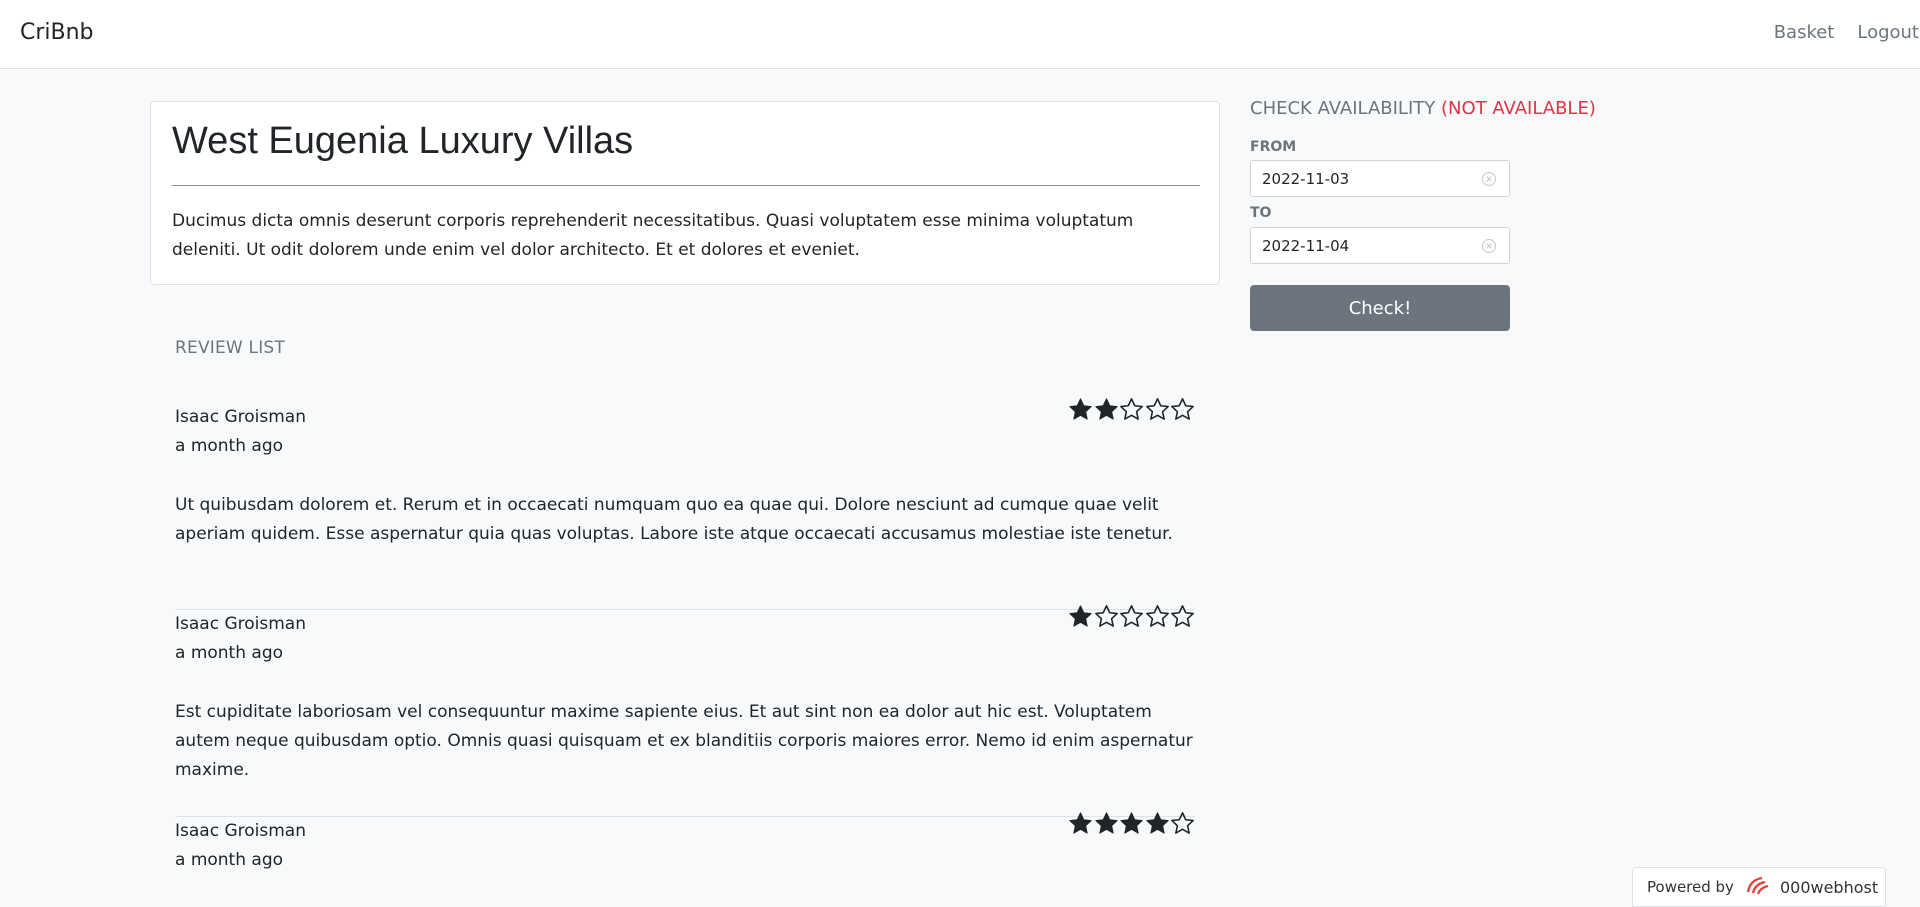 The width and height of the screenshot is (1920, 907). I want to click on from-date-input, so click(1361, 178).